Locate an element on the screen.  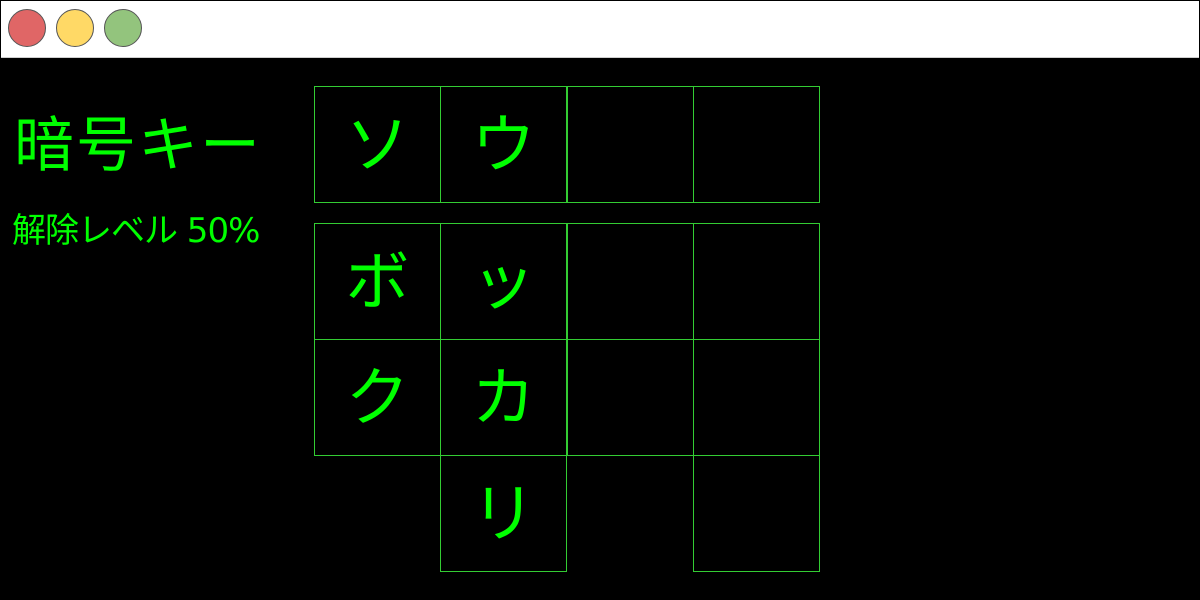
cipher-cell-r4-c4 is located at coordinates (756, 513).